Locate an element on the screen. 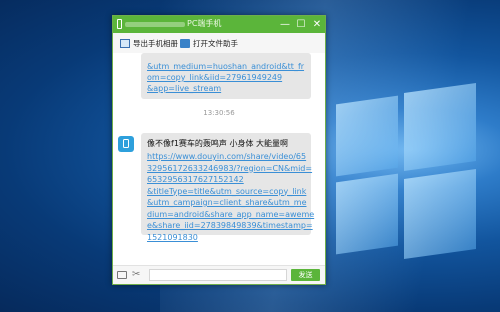  window-title: PC端手机 is located at coordinates (204, 23).